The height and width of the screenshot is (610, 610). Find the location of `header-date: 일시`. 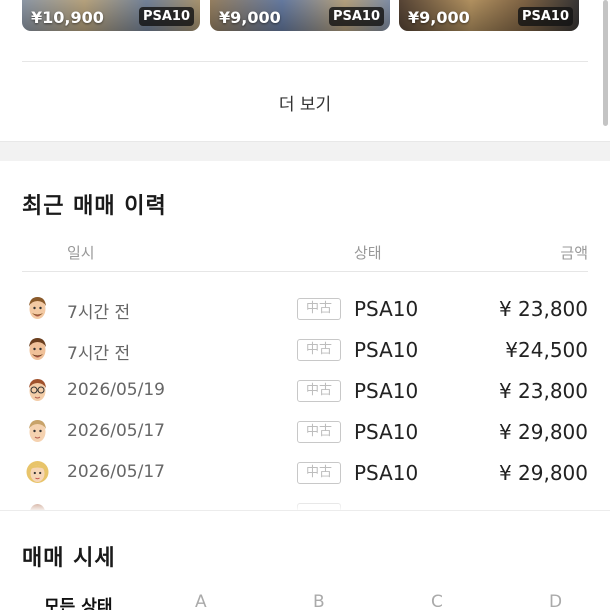

header-date: 일시 is located at coordinates (81, 253).